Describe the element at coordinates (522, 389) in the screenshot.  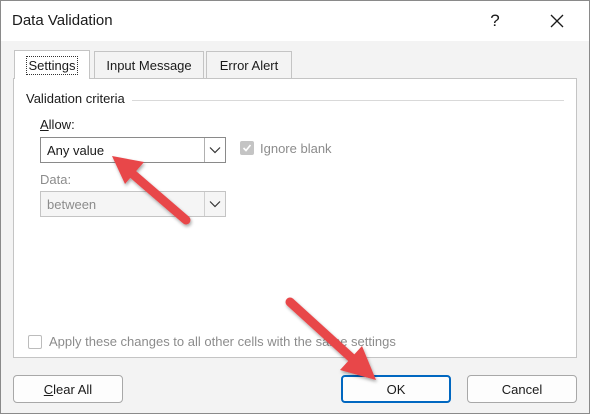
I see `cancel-button: Cancel` at that location.